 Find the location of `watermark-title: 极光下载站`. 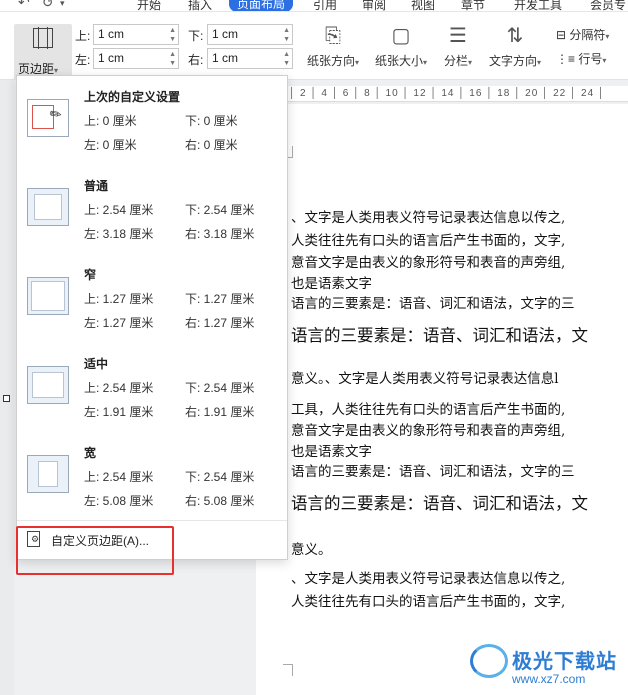

watermark-title: 极光下载站 is located at coordinates (564, 662).